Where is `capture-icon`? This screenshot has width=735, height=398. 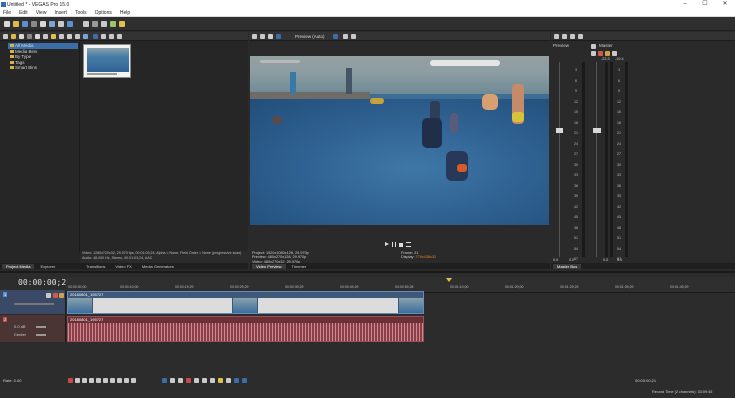 capture-icon is located at coordinates (52, 23).